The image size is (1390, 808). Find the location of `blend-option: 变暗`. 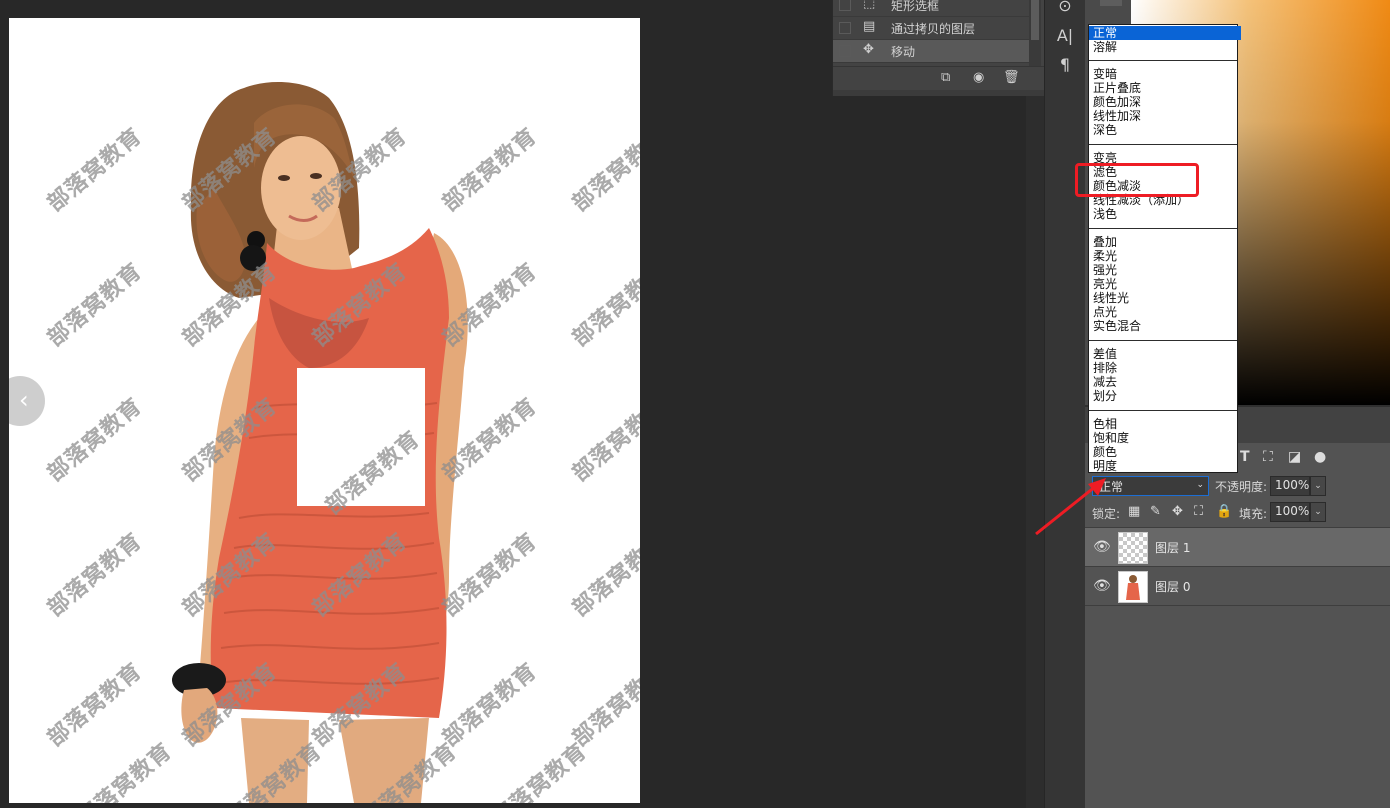

blend-option: 变暗 is located at coordinates (1165, 74).